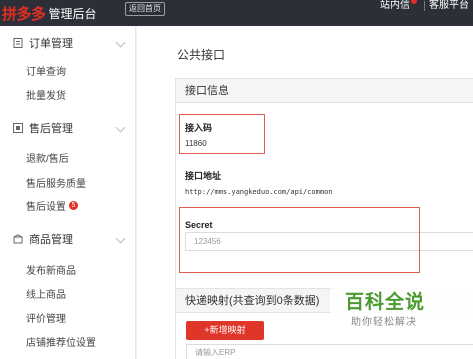  Describe the element at coordinates (51, 129) in the screenshot. I see `sidebar-section-label: 售后管理` at that location.